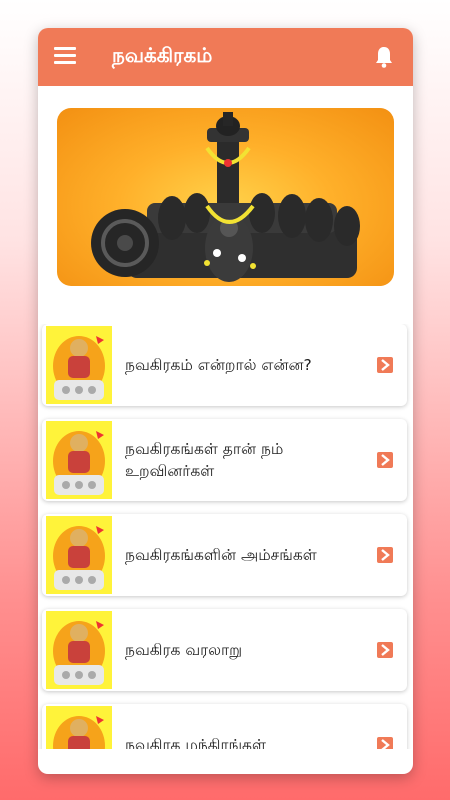 The image size is (450, 800). I want to click on list-item-label: நவகிரக மந்திரங்கள், so click(195, 742).